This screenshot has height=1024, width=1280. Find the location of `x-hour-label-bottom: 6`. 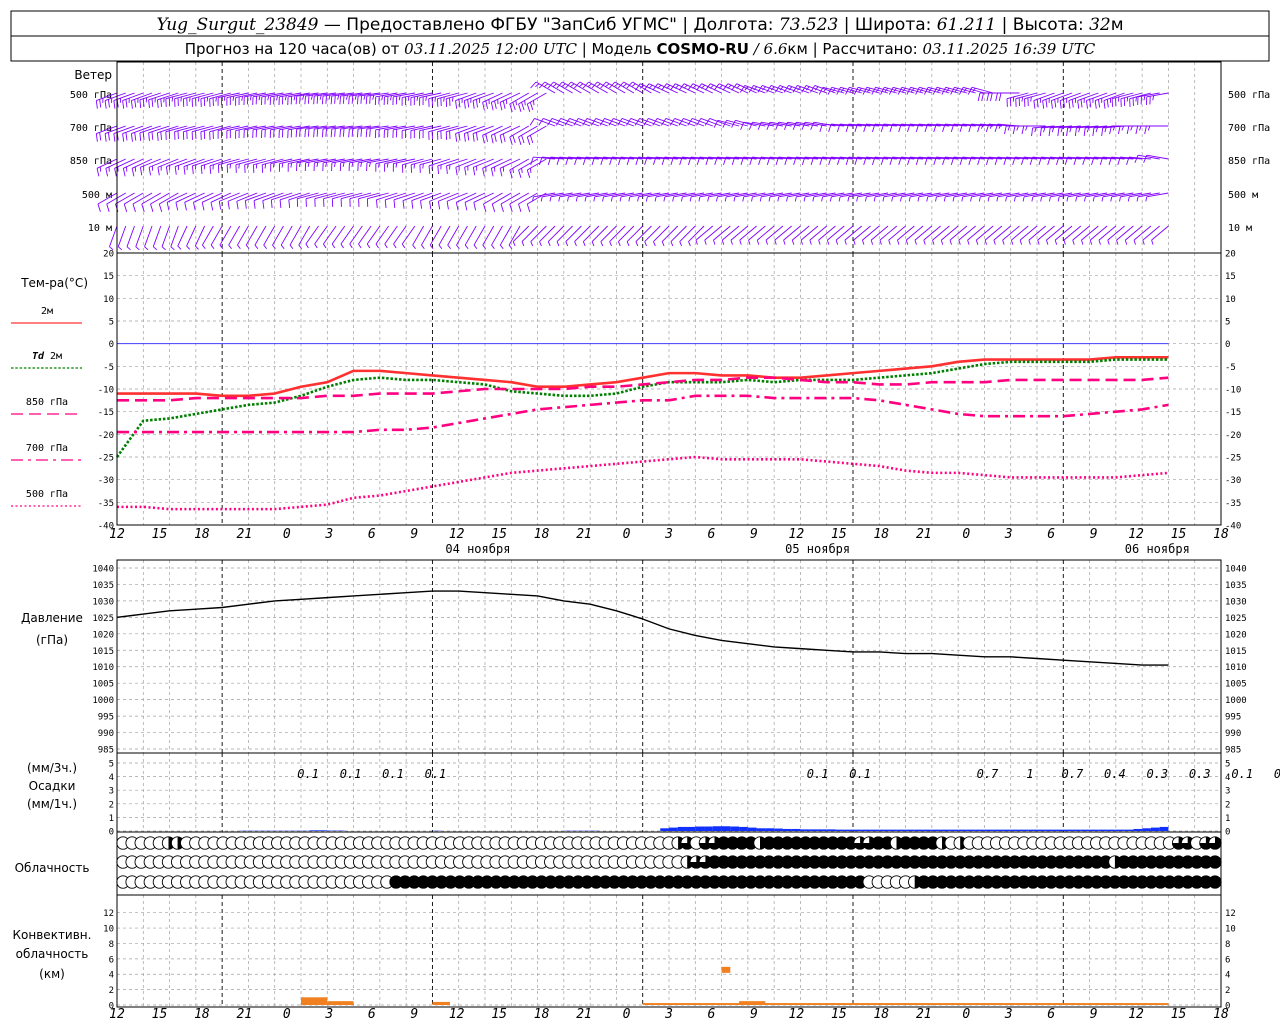

x-hour-label-bottom: 6 is located at coordinates (372, 1014).